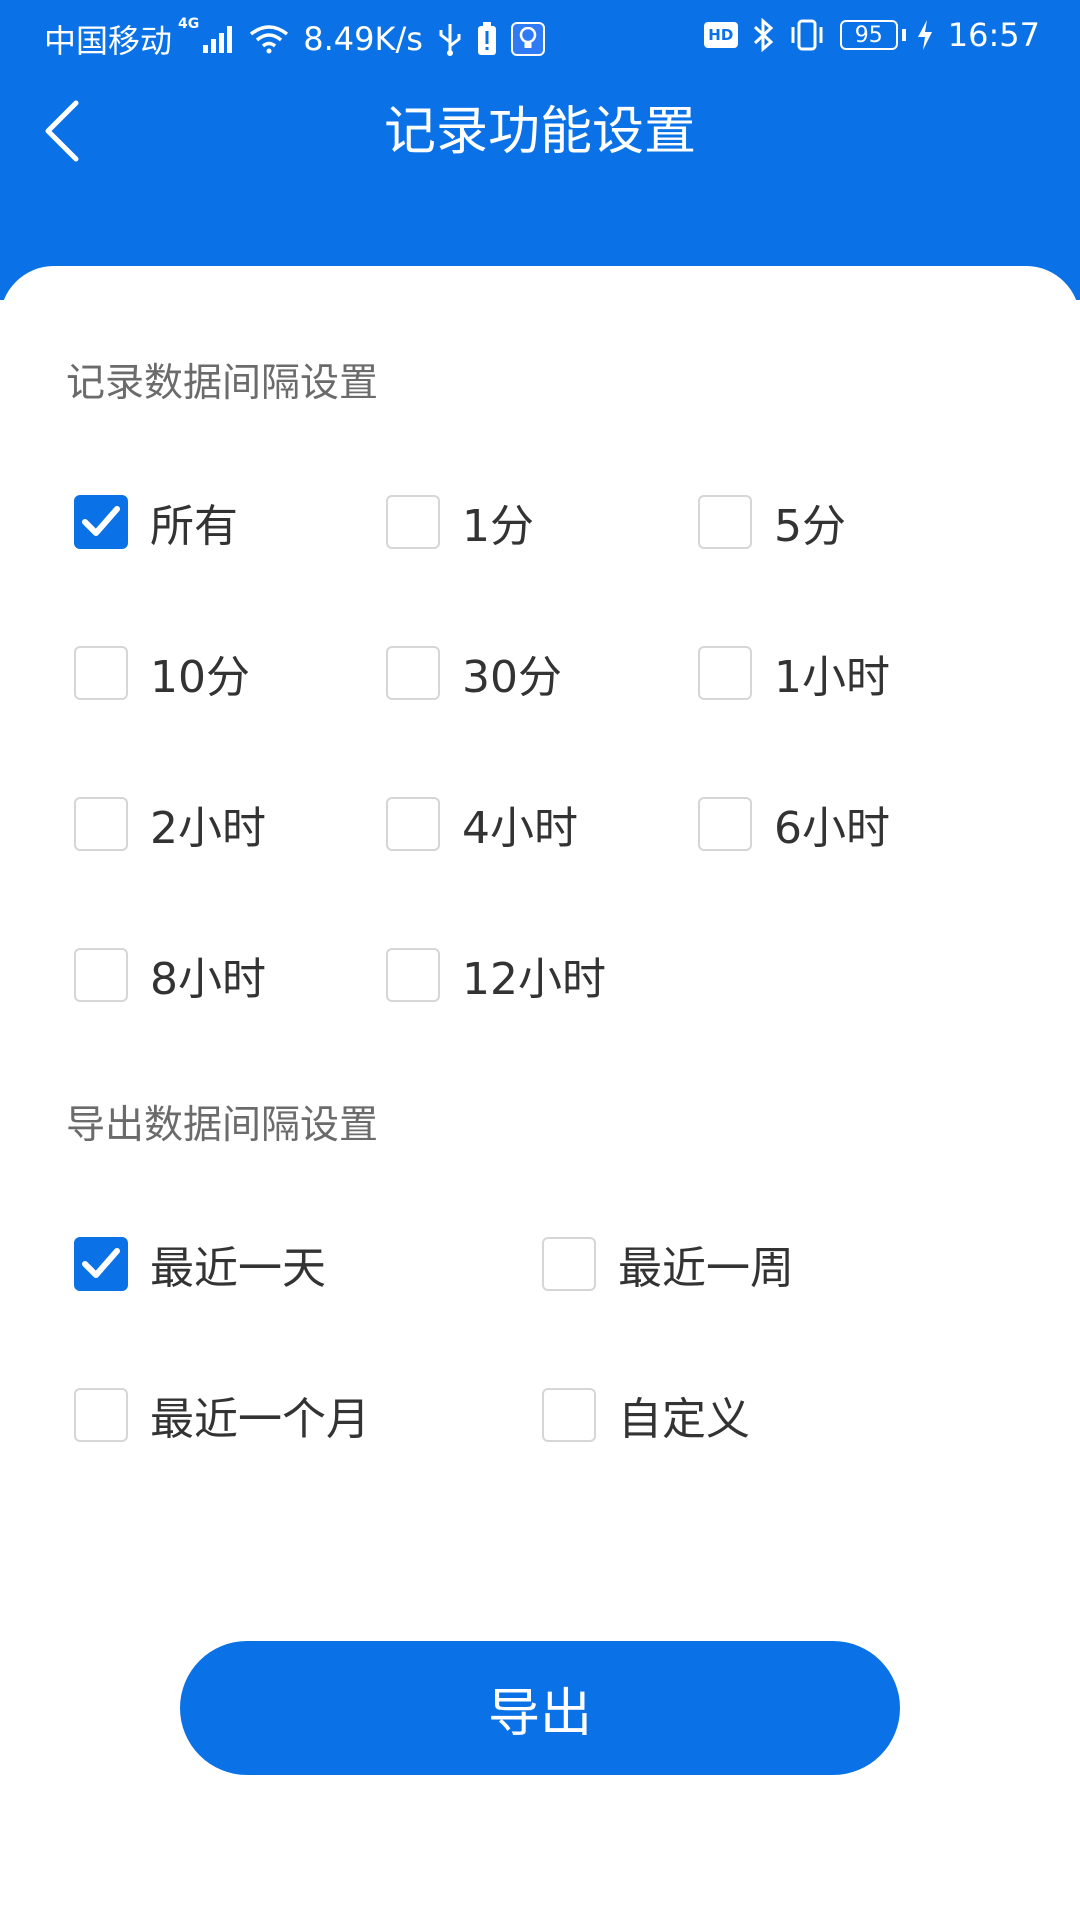 This screenshot has width=1080, height=1920. Describe the element at coordinates (903, 35) in the screenshot. I see `battery-tip` at that location.